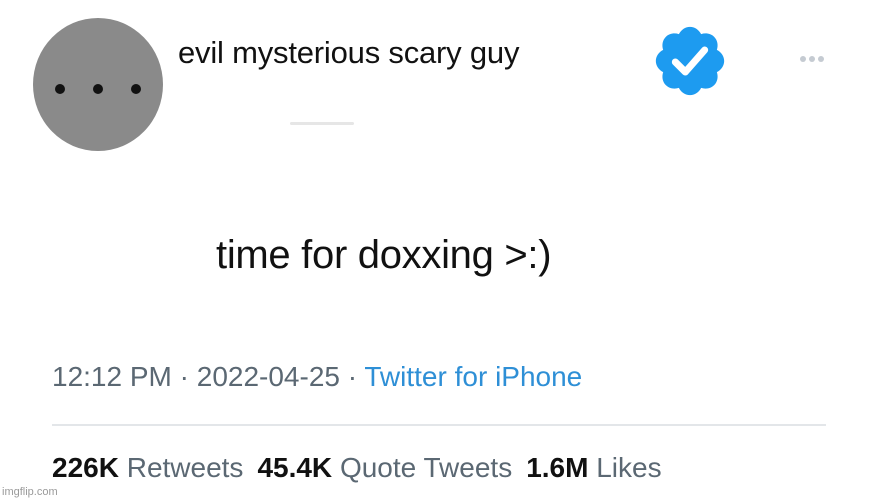 Image resolution: width=878 pixels, height=500 pixels. What do you see at coordinates (812, 59) in the screenshot?
I see `more-options-icon` at bounding box center [812, 59].